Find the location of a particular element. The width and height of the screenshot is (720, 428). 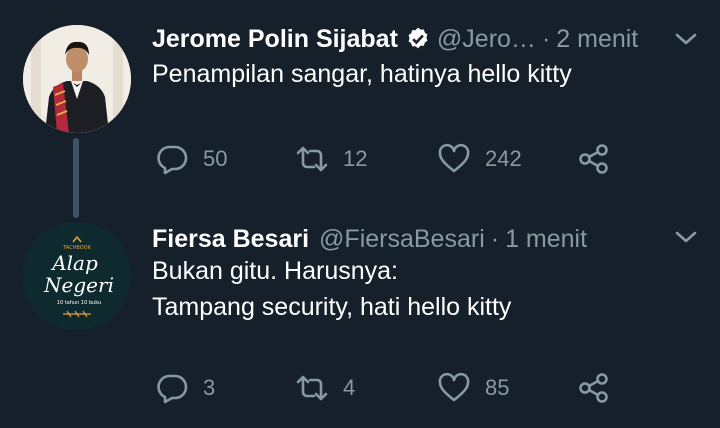

retweet-button: 12 is located at coordinates (331, 159).